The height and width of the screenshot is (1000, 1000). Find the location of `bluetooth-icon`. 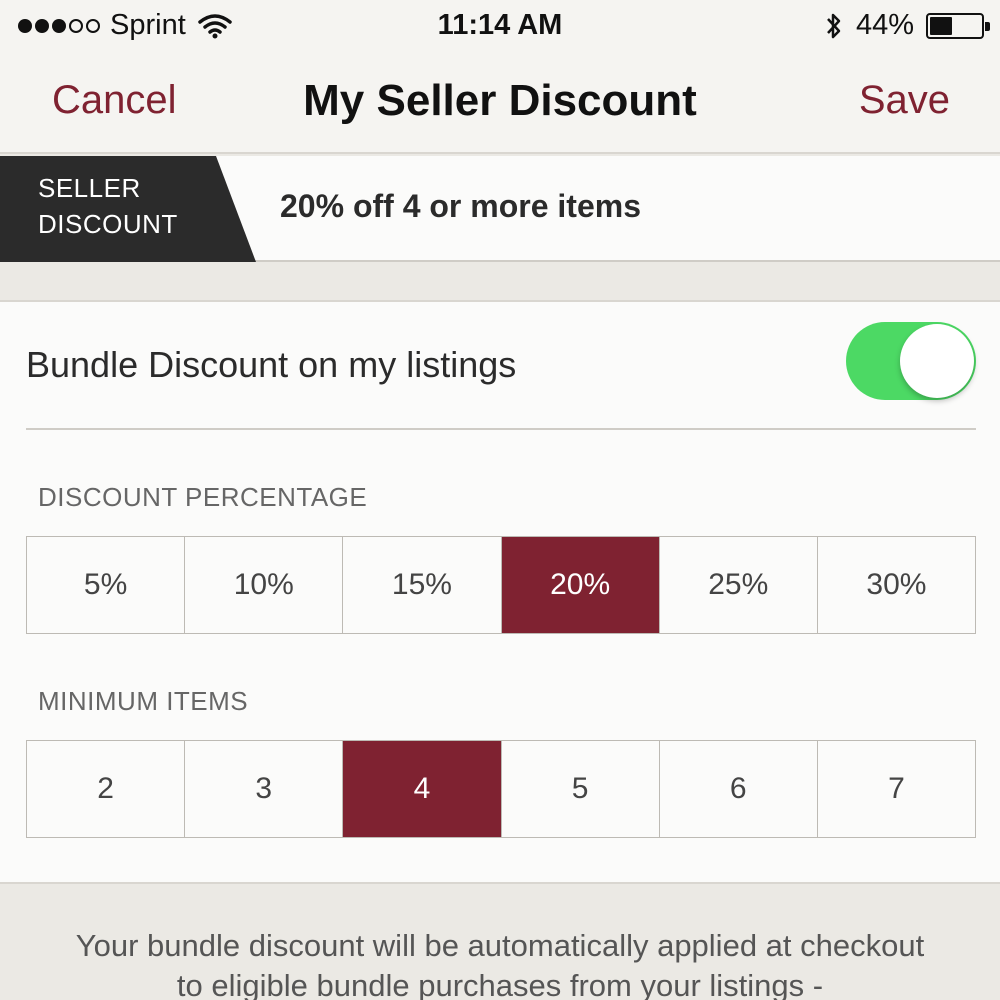

bluetooth-icon is located at coordinates (834, 25).